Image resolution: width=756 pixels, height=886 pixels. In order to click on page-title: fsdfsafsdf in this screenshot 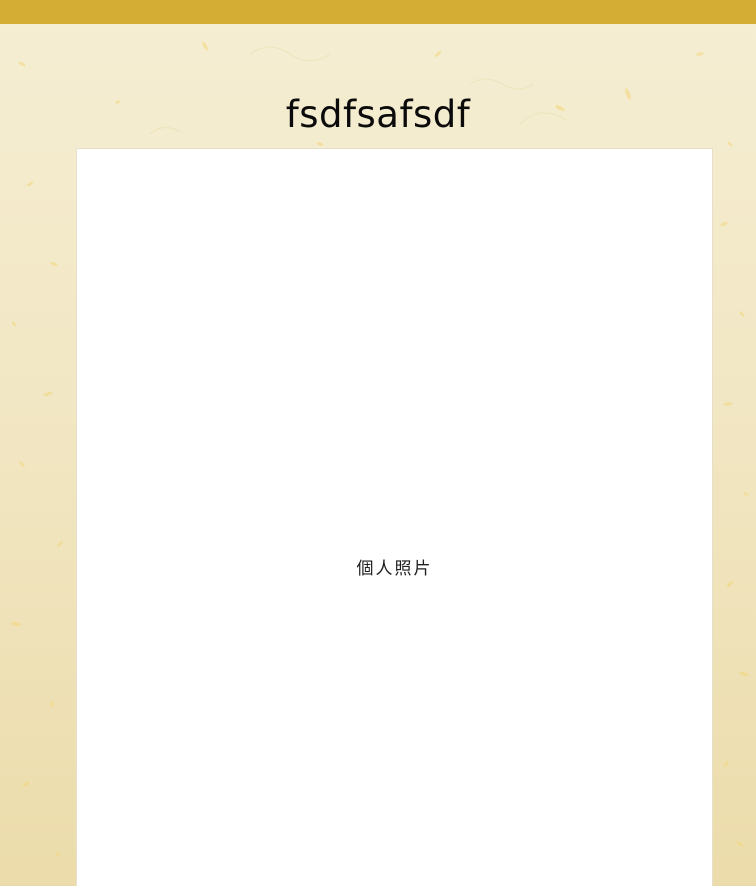, I will do `click(378, 114)`.